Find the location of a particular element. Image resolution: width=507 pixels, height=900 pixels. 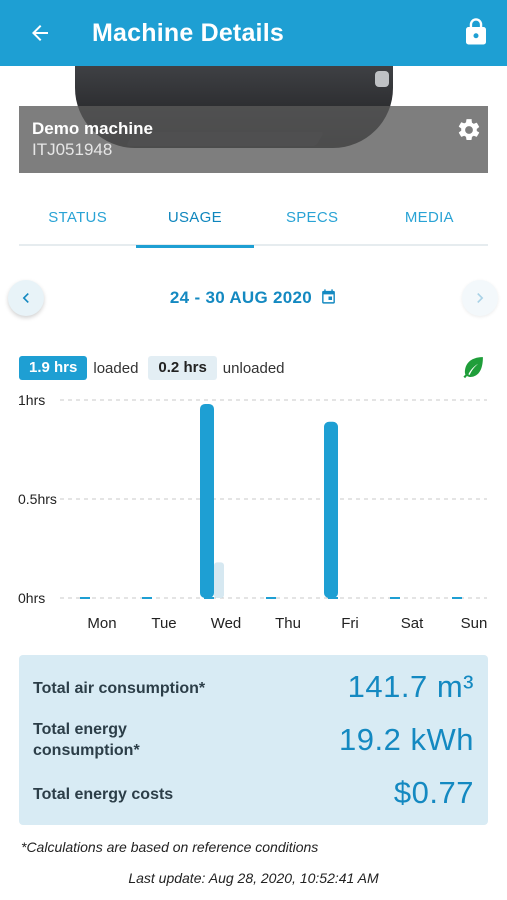

arrow-back-icon is located at coordinates (40, 33).